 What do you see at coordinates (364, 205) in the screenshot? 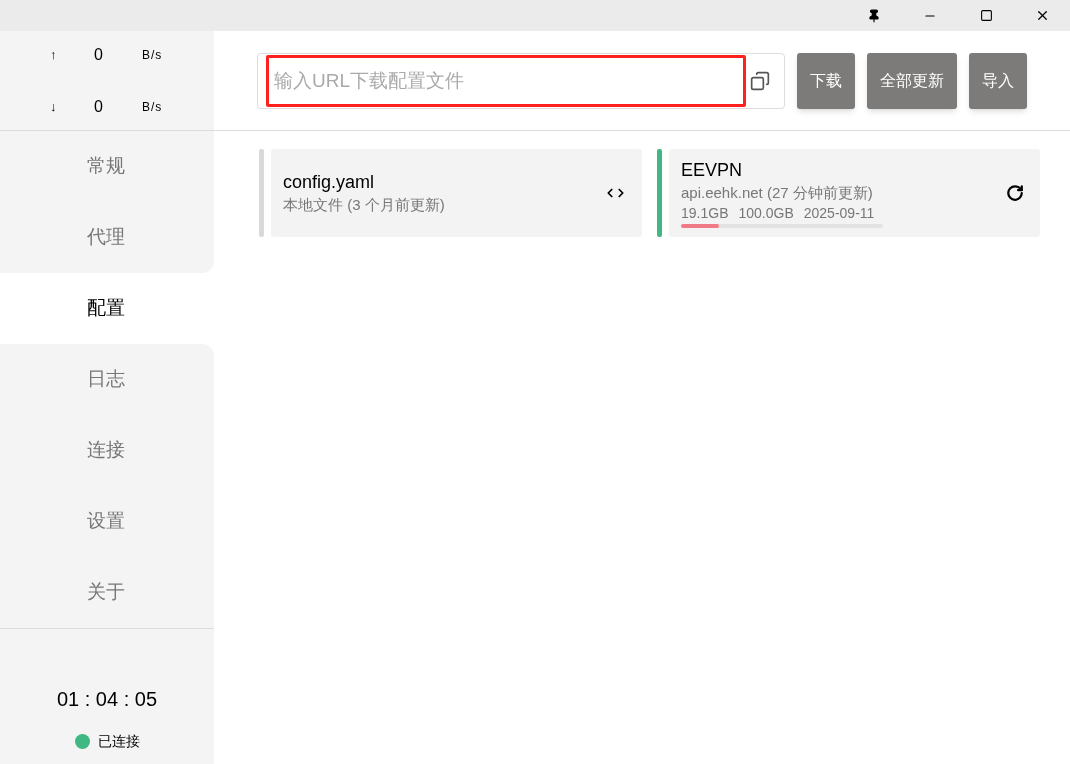
I see `profile-detail: 本地文件 (3 个月前更新)` at bounding box center [364, 205].